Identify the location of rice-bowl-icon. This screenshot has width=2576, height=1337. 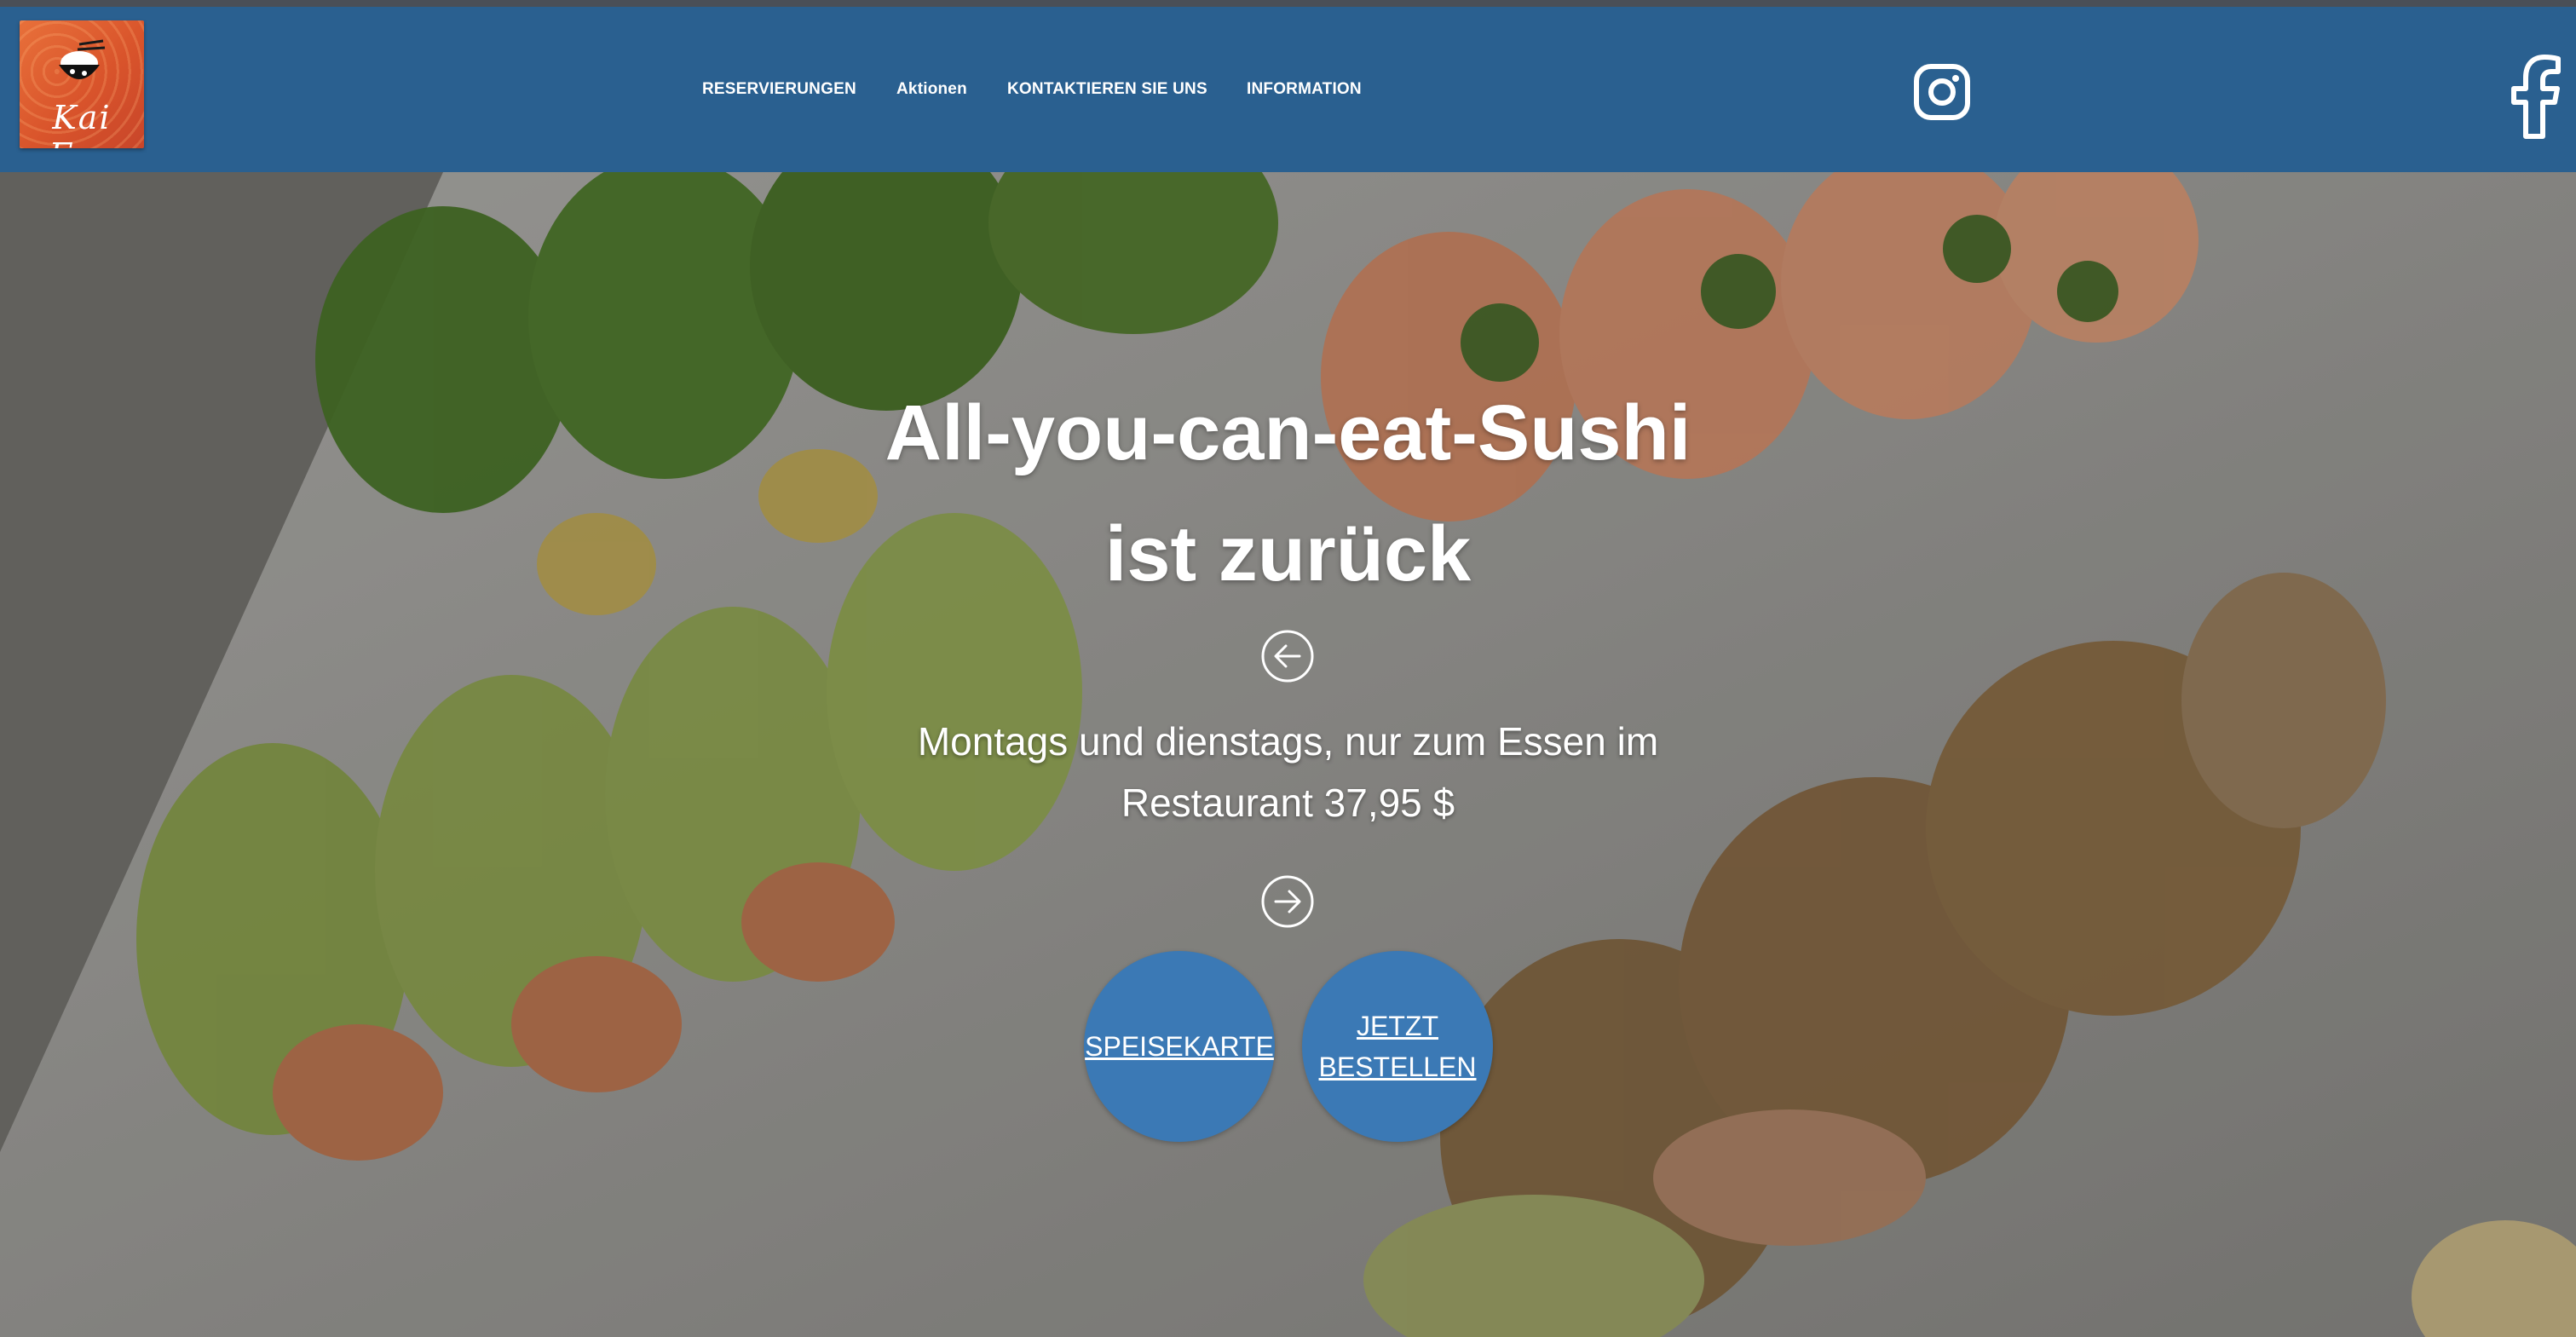
(82, 59).